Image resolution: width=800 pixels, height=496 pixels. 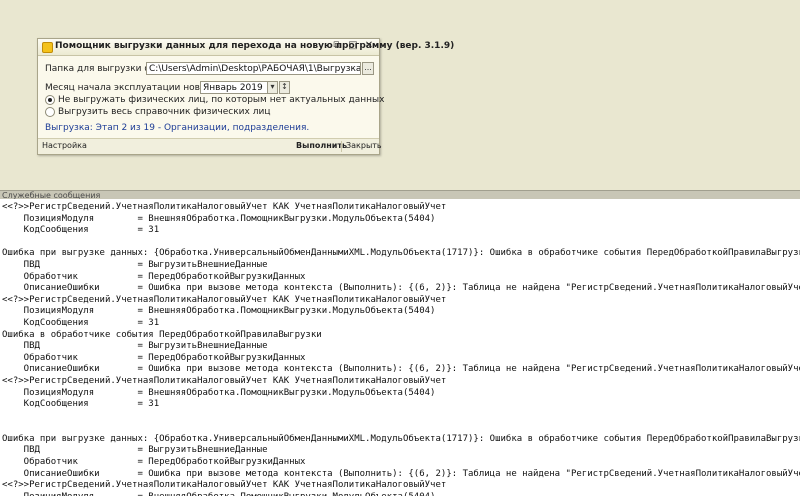 What do you see at coordinates (321, 145) in the screenshot?
I see `run-button: Выполнить` at bounding box center [321, 145].